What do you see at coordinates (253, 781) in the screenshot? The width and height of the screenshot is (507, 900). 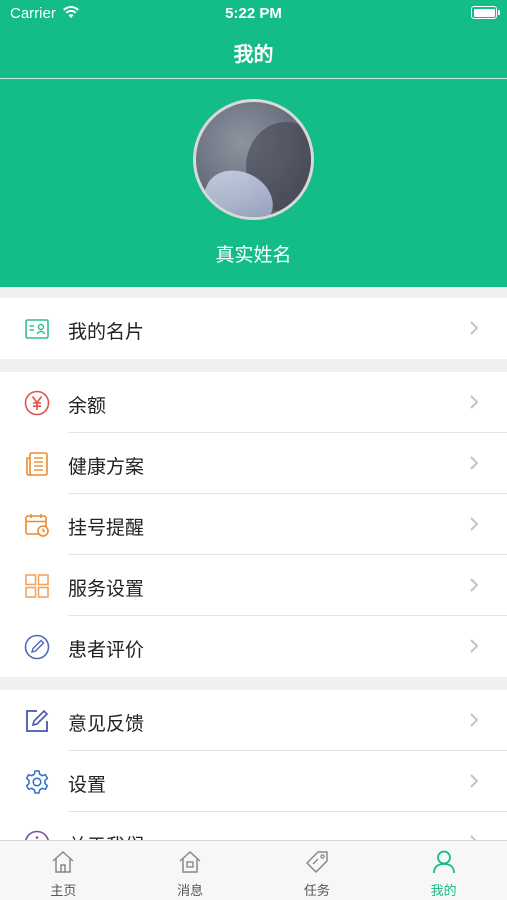 I see `menu-item-settings: 设置` at bounding box center [253, 781].